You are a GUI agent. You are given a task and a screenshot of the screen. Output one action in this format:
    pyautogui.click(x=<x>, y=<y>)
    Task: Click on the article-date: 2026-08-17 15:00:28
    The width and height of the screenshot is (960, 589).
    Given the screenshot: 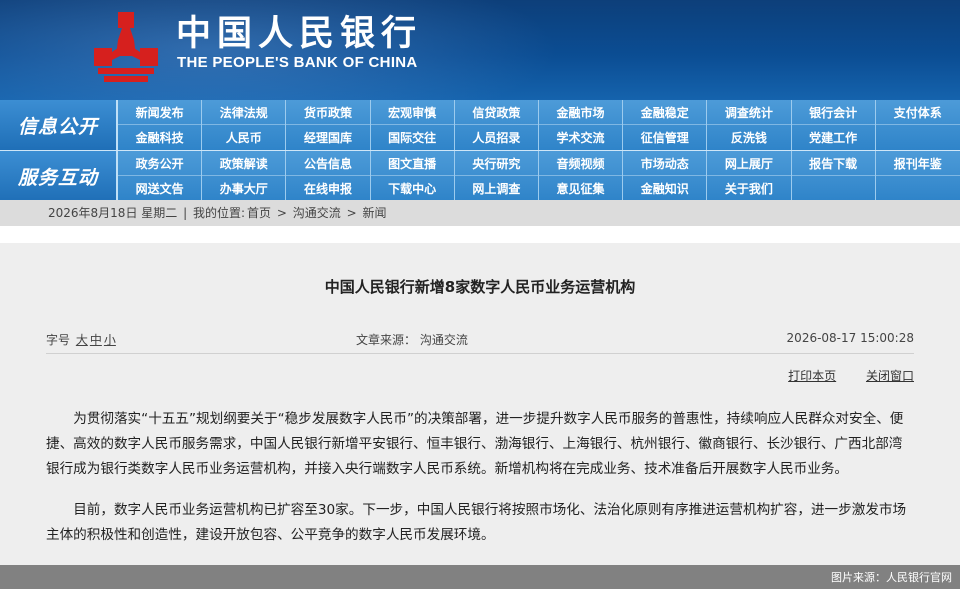 What is the action you would take?
    pyautogui.click(x=850, y=338)
    